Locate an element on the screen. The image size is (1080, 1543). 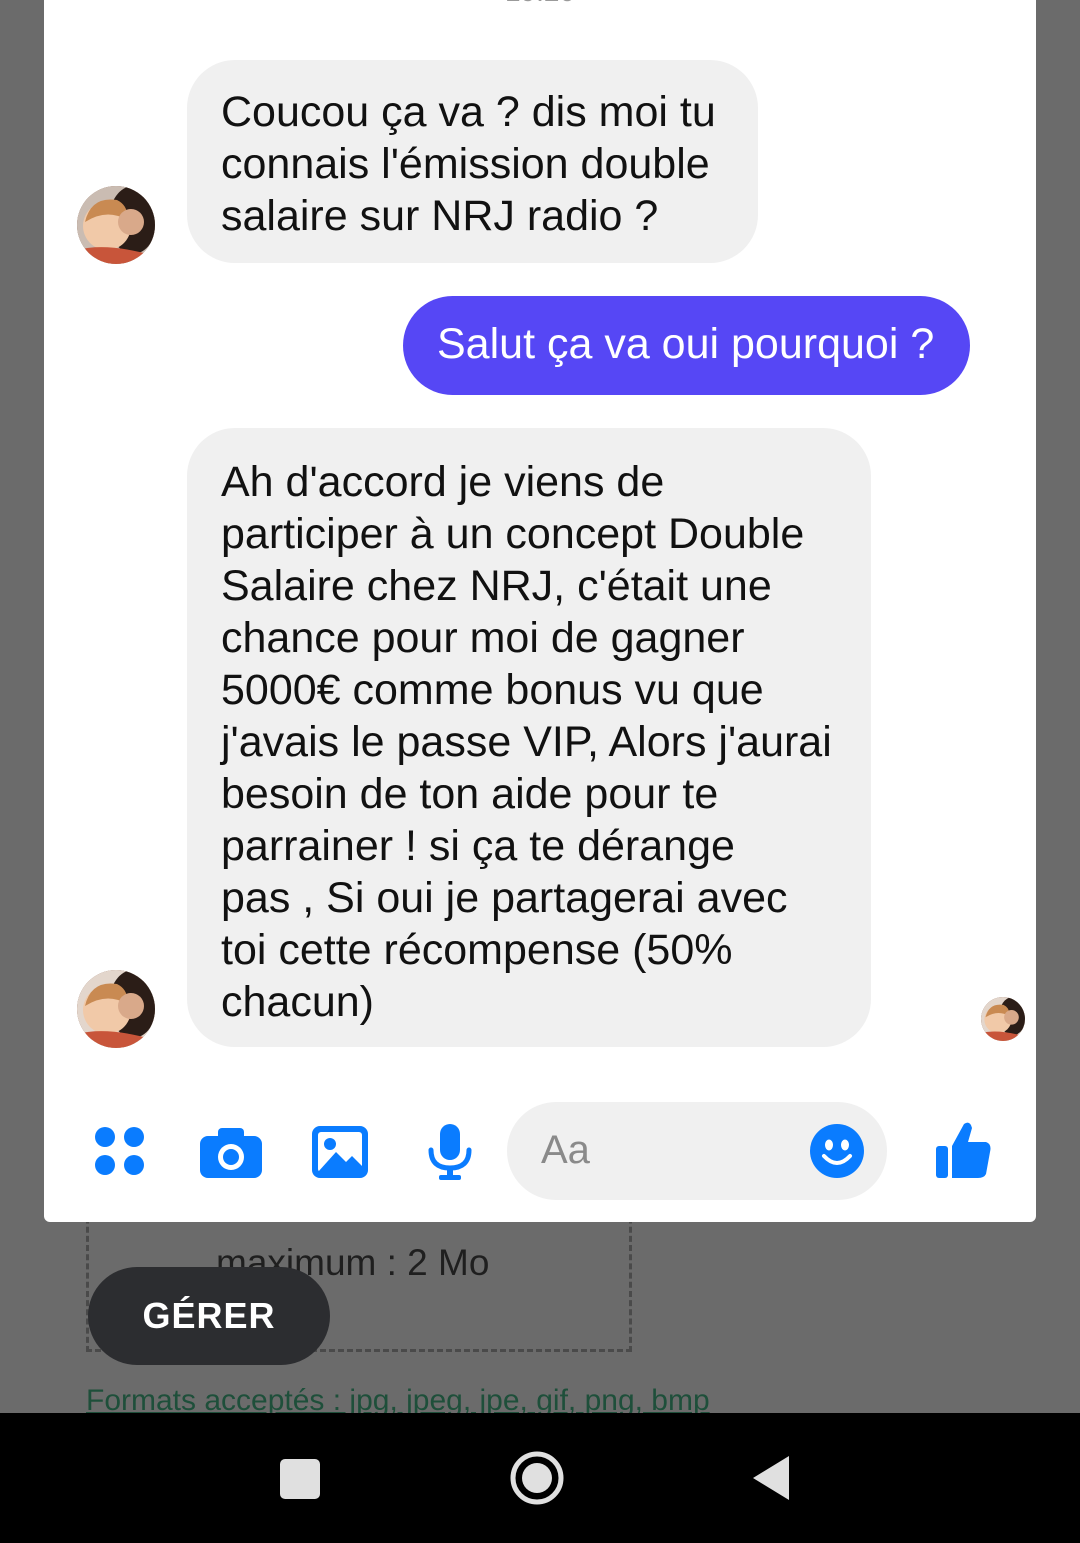
gallery-icon is located at coordinates (340, 1154).